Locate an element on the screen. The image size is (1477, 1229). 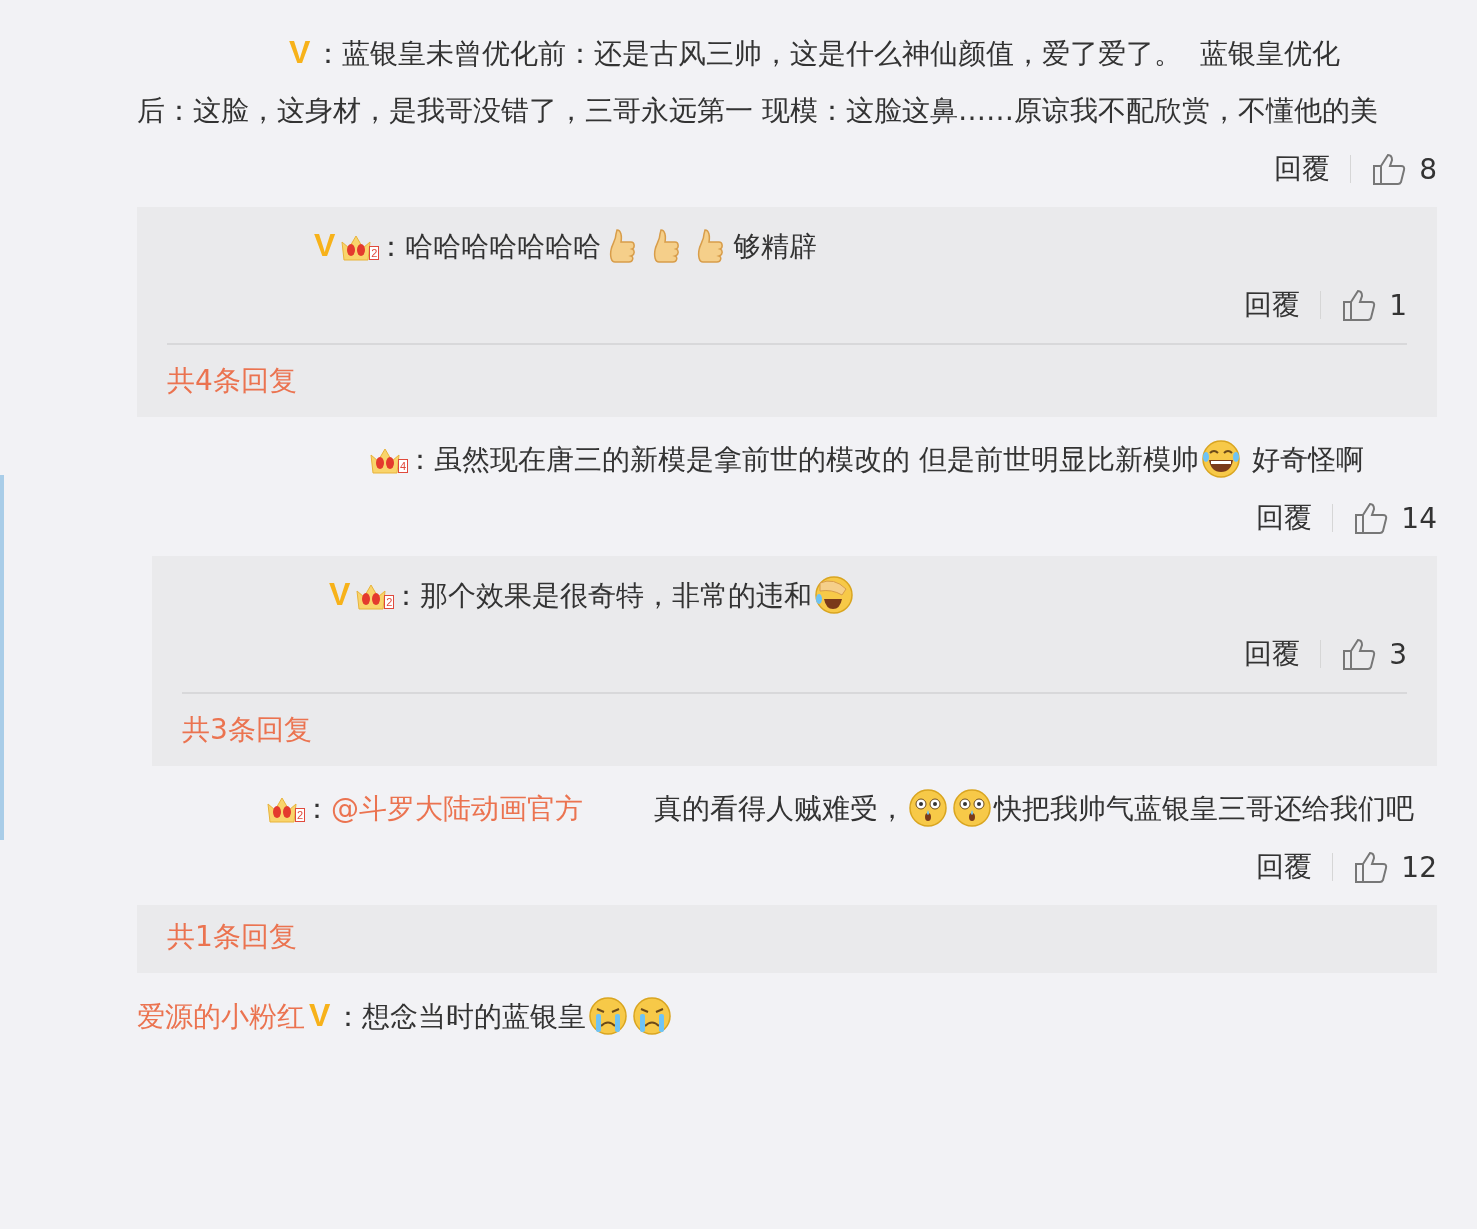
like-count: 3 is located at coordinates (1398, 654).